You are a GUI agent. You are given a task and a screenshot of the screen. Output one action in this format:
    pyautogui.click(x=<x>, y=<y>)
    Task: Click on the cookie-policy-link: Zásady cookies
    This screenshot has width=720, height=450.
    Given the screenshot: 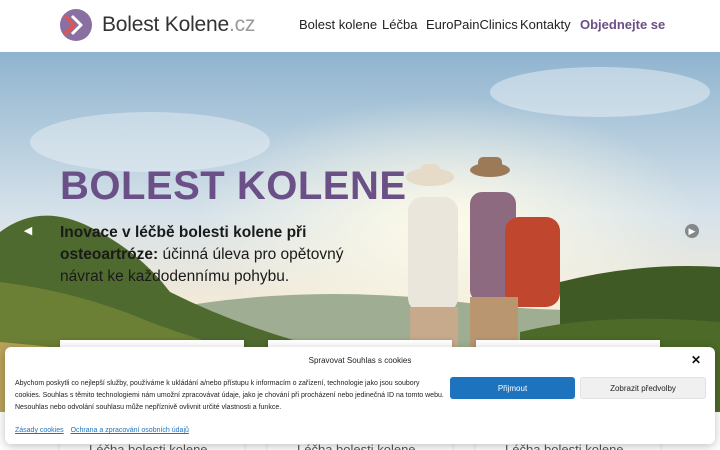 What is the action you would take?
    pyautogui.click(x=39, y=430)
    